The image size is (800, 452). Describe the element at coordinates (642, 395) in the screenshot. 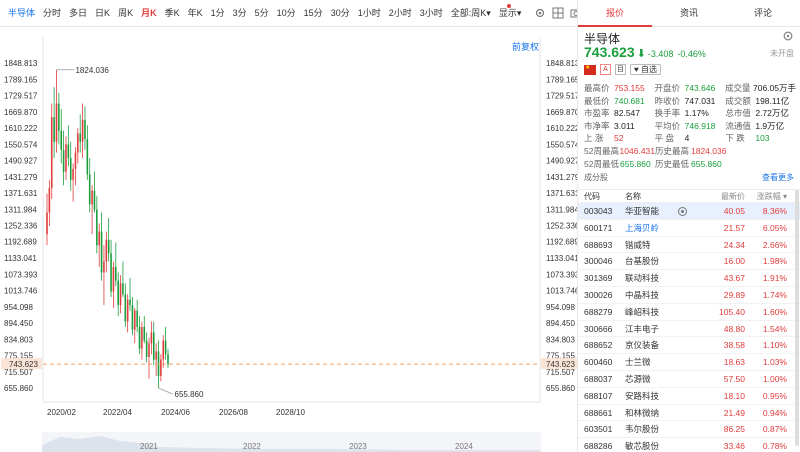

I see `row-name: 安路科技` at that location.